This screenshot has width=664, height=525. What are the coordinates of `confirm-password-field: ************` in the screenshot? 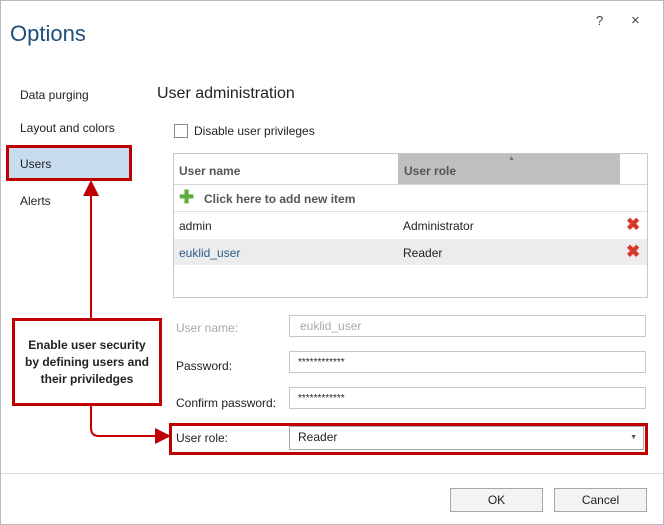 It's located at (467, 398).